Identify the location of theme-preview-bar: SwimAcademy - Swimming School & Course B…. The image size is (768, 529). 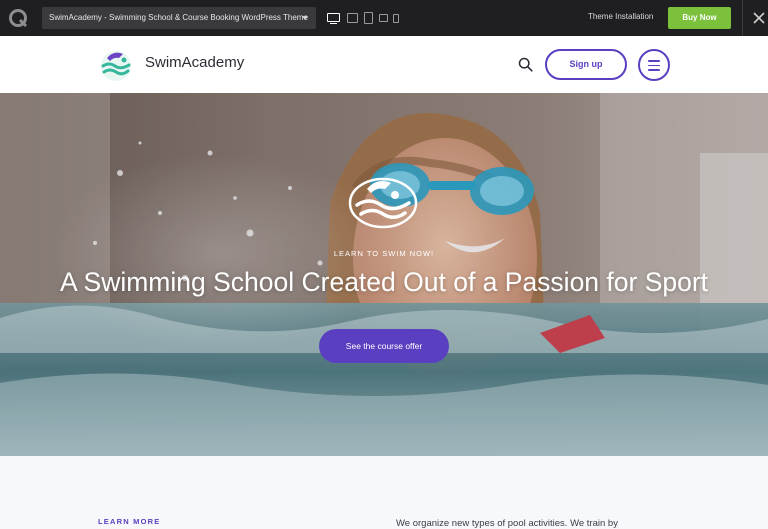
(384, 18).